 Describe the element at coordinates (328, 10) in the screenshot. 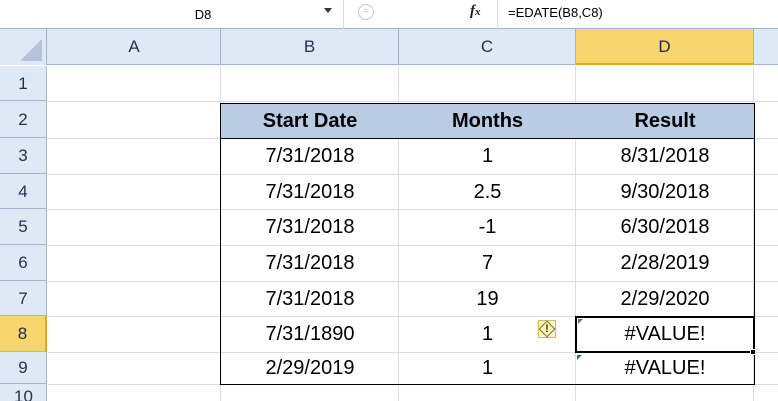

I see `chevron-down-icon` at that location.